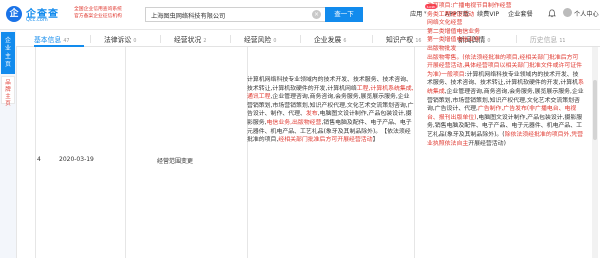  What do you see at coordinates (595, 152) in the screenshot?
I see `scrollbar-track` at bounding box center [595, 152].